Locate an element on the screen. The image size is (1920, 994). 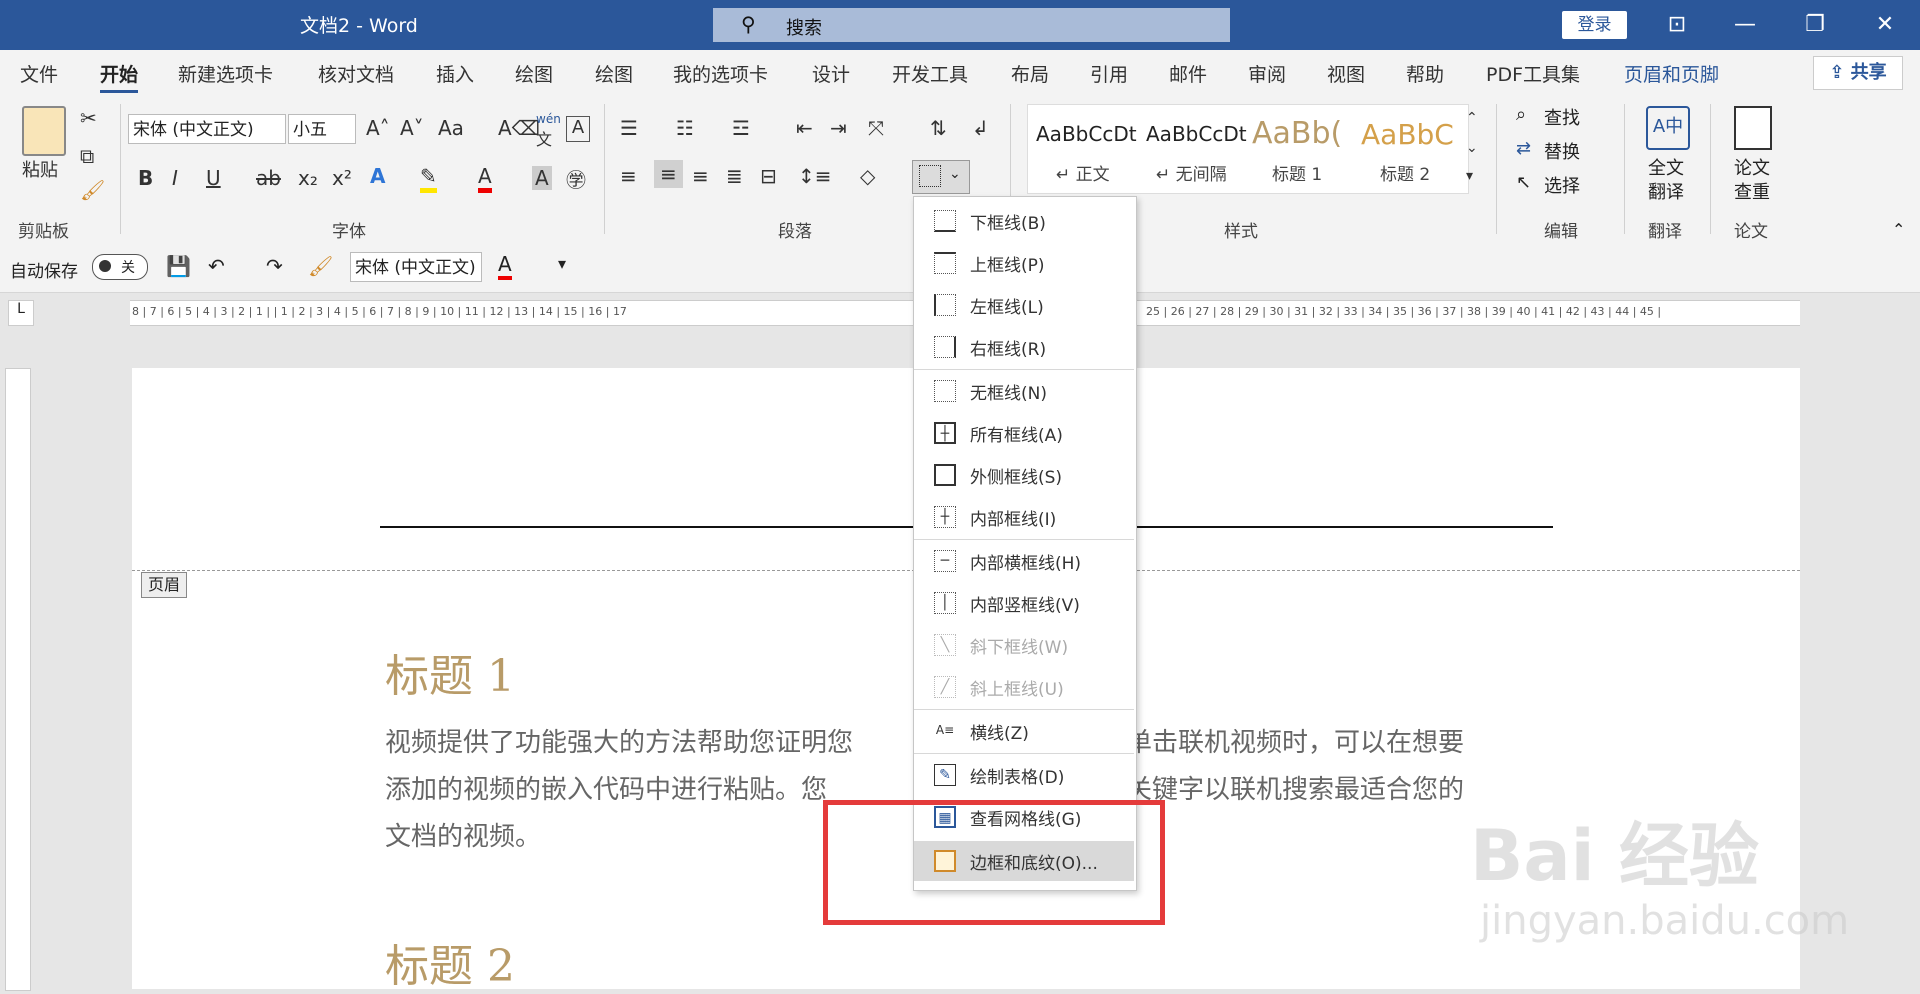
decrease-indent-icon: ⇤ is located at coordinates (804, 128).